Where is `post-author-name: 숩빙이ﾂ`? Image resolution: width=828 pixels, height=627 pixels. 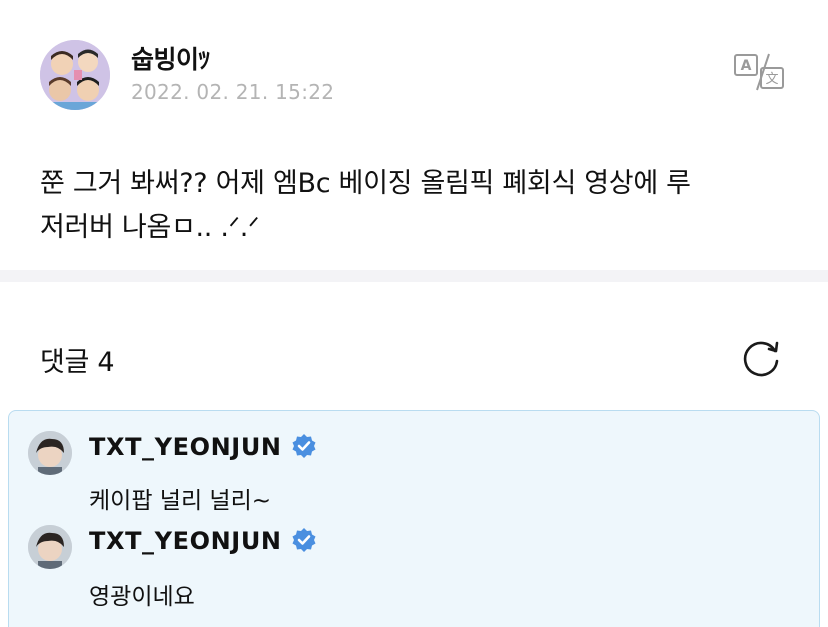
post-author-name: 숩빙이ﾂ is located at coordinates (170, 58).